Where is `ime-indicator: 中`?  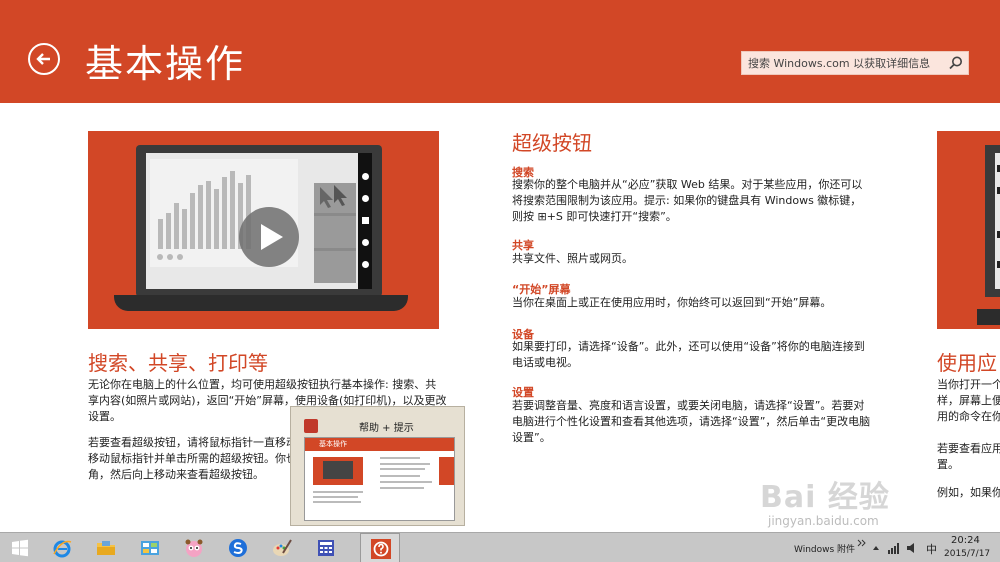 ime-indicator: 中 is located at coordinates (931, 549).